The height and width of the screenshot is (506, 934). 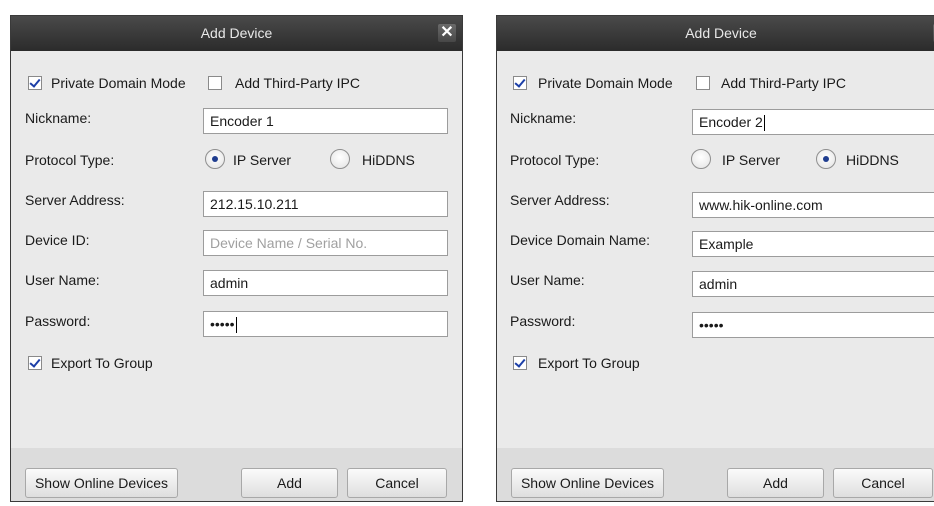 What do you see at coordinates (447, 33) in the screenshot?
I see `close-icon: ✕` at bounding box center [447, 33].